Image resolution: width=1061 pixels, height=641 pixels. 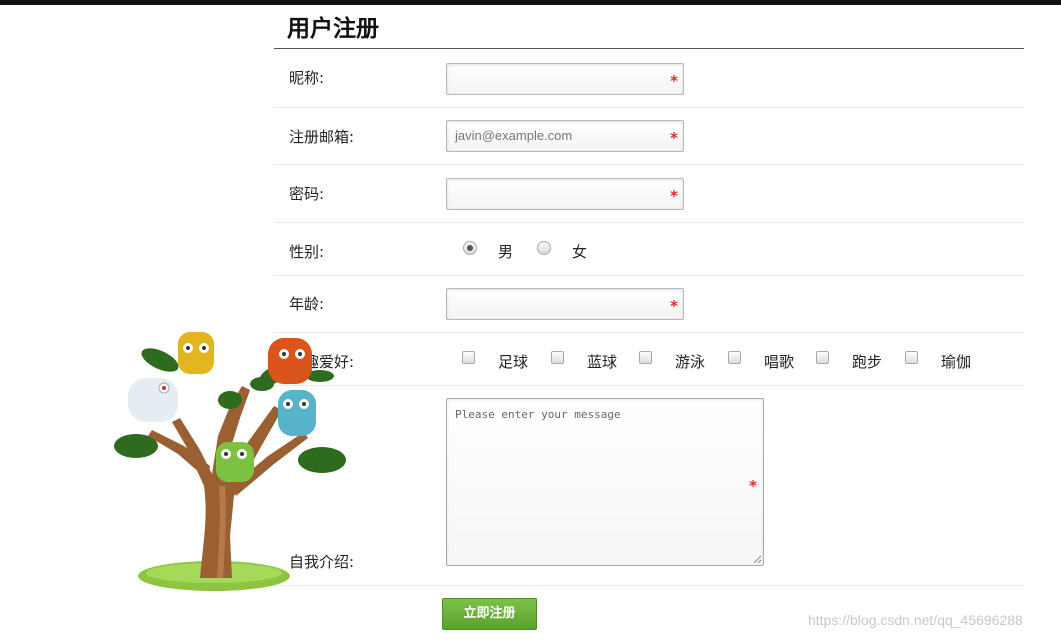 What do you see at coordinates (757, 559) in the screenshot?
I see `resize-grip-icon` at bounding box center [757, 559].